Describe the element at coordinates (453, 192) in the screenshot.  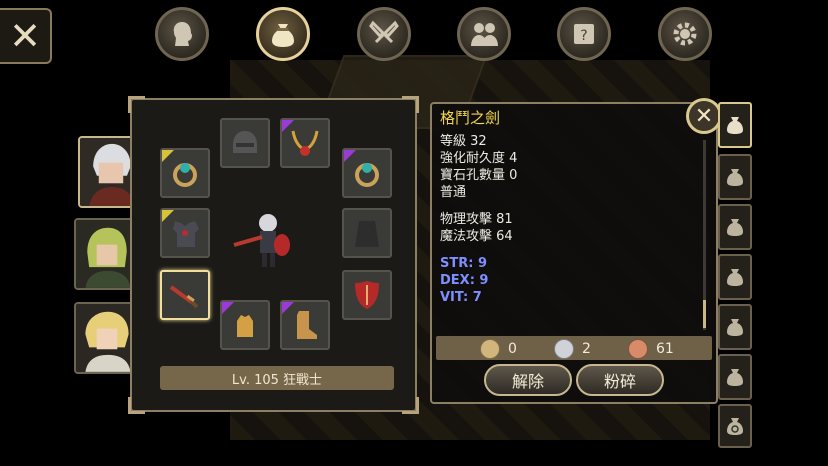
I see `item-grade: 普通` at that location.